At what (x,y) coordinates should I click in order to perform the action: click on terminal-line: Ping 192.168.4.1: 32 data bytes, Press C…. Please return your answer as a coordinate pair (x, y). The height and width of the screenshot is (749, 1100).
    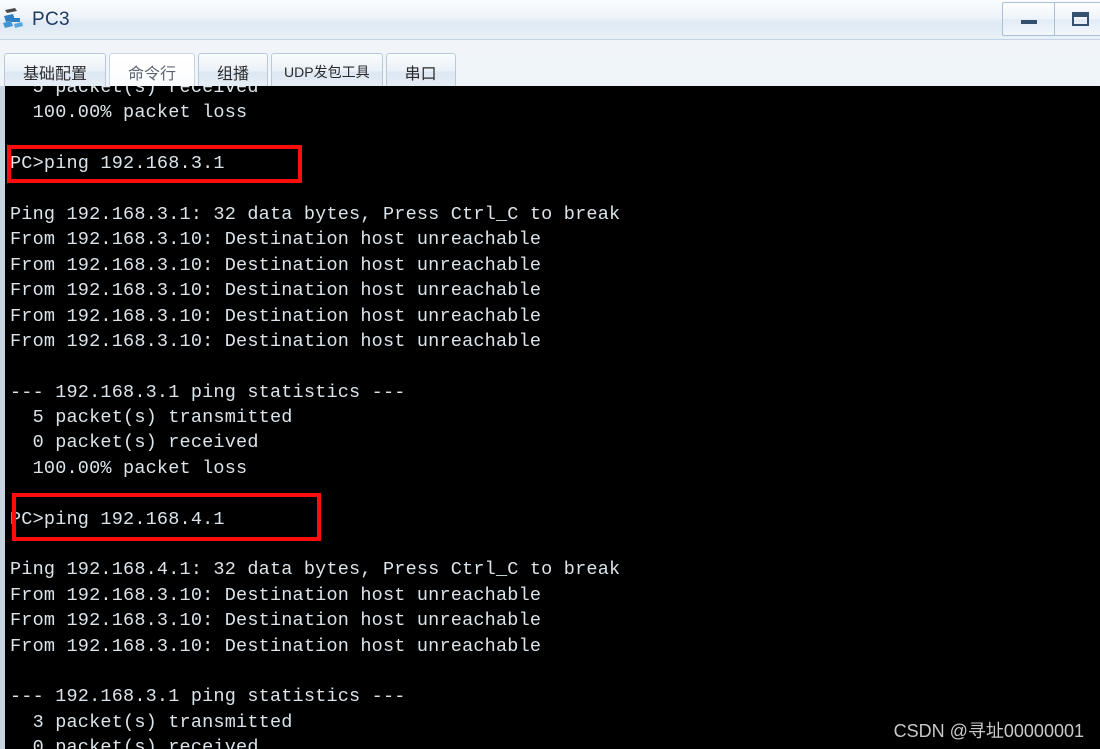
    Looking at the image, I should click on (315, 570).